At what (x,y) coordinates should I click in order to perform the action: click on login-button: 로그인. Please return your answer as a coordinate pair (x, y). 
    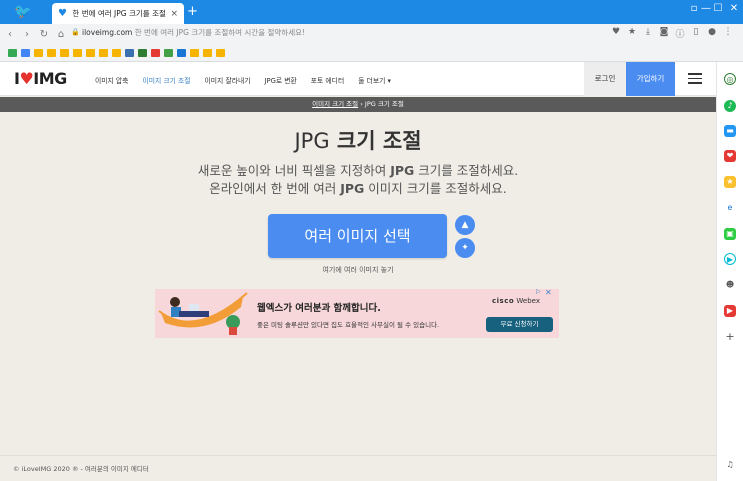
    Looking at the image, I should click on (605, 79).